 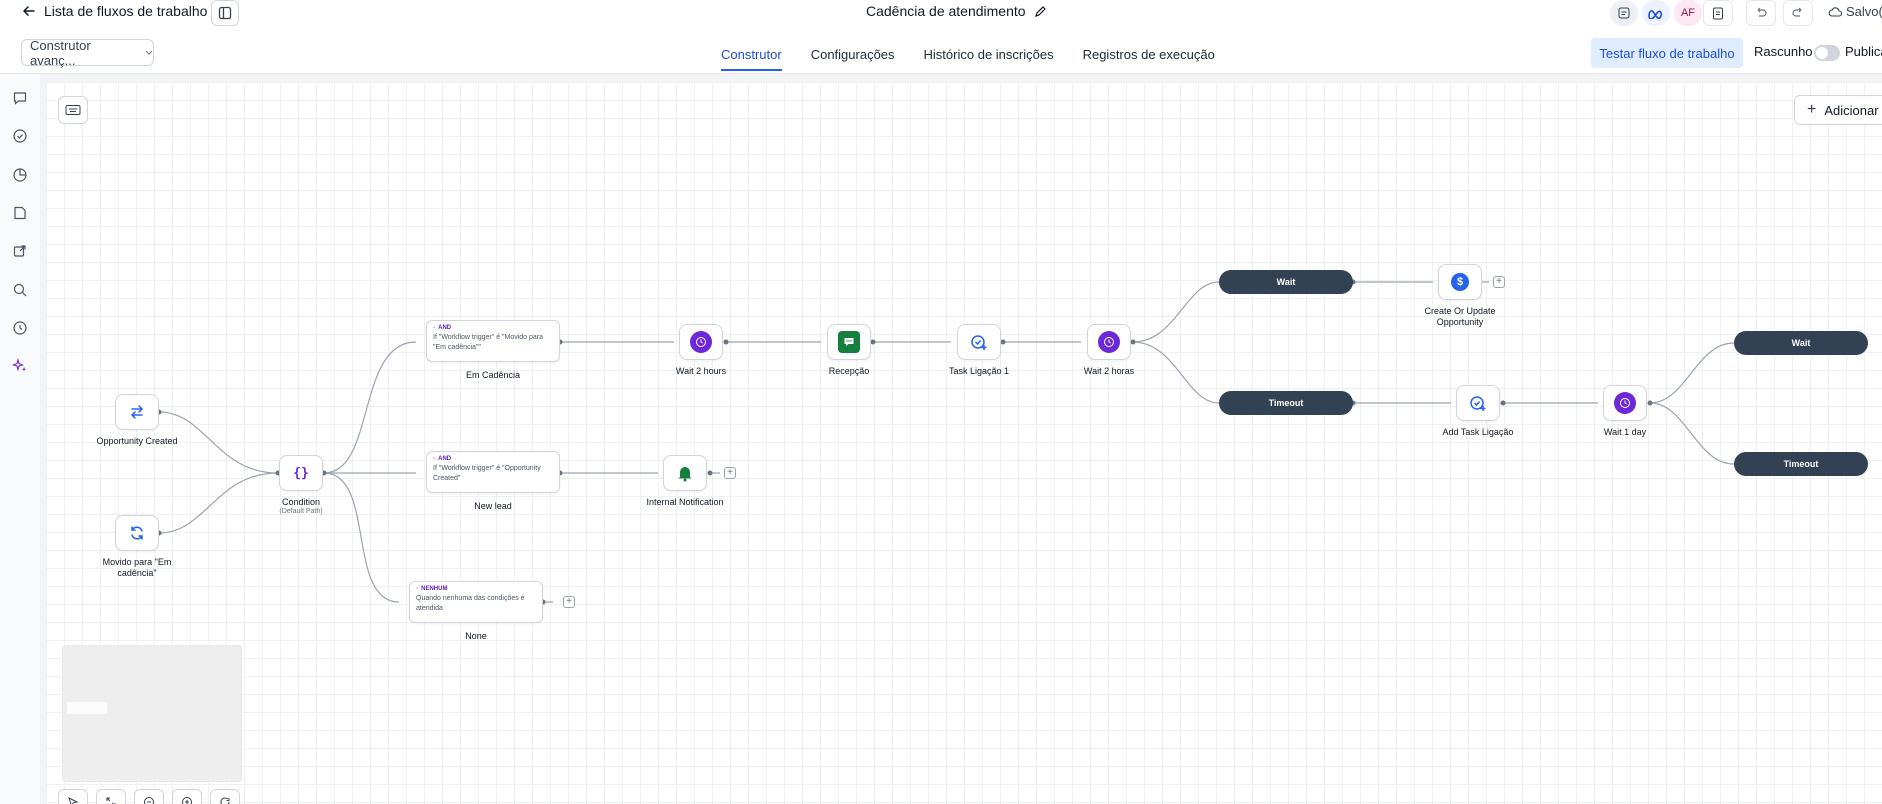 What do you see at coordinates (1864, 11) in the screenshot?
I see `saved-label: Salvo(a)` at bounding box center [1864, 11].